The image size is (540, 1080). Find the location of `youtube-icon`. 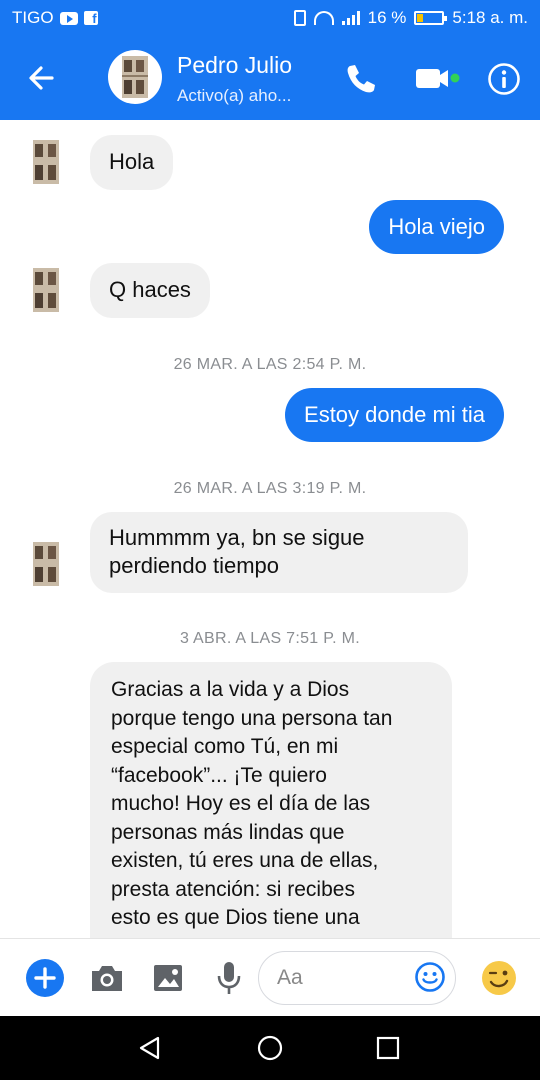

youtube-icon is located at coordinates (68, 18).